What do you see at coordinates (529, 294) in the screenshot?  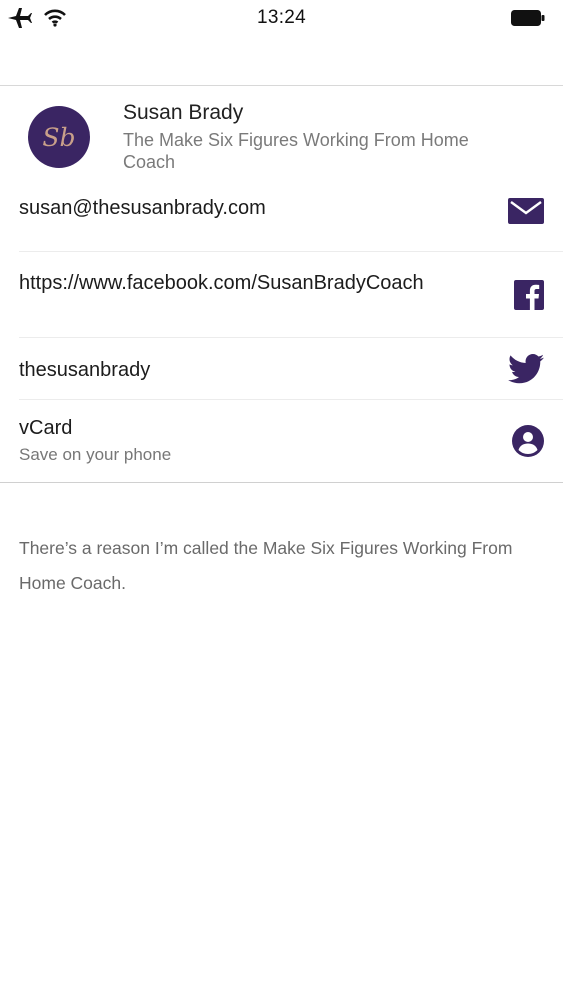 I see `facebook-icon` at bounding box center [529, 294].